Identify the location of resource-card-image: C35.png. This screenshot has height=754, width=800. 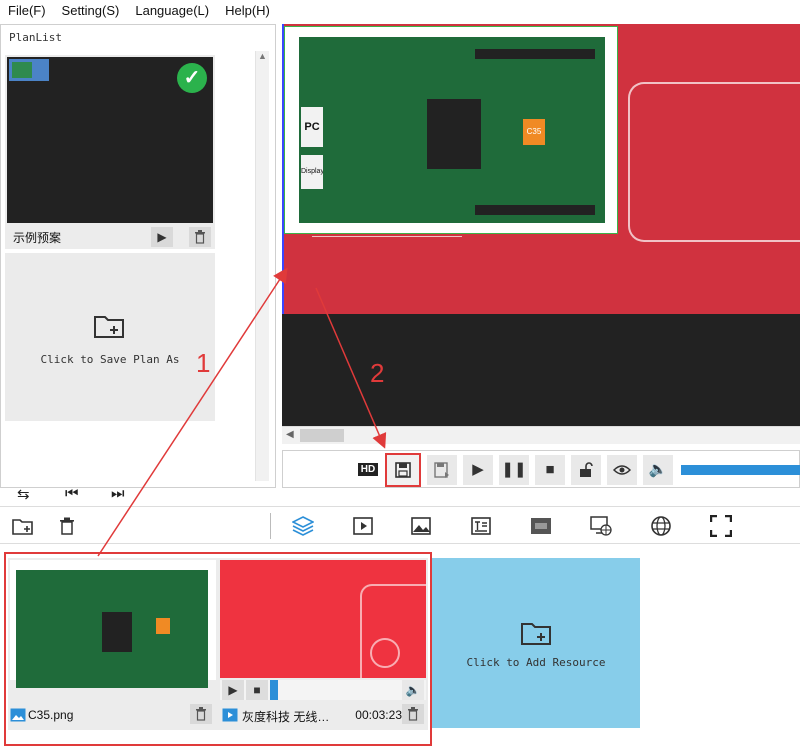
(113, 644).